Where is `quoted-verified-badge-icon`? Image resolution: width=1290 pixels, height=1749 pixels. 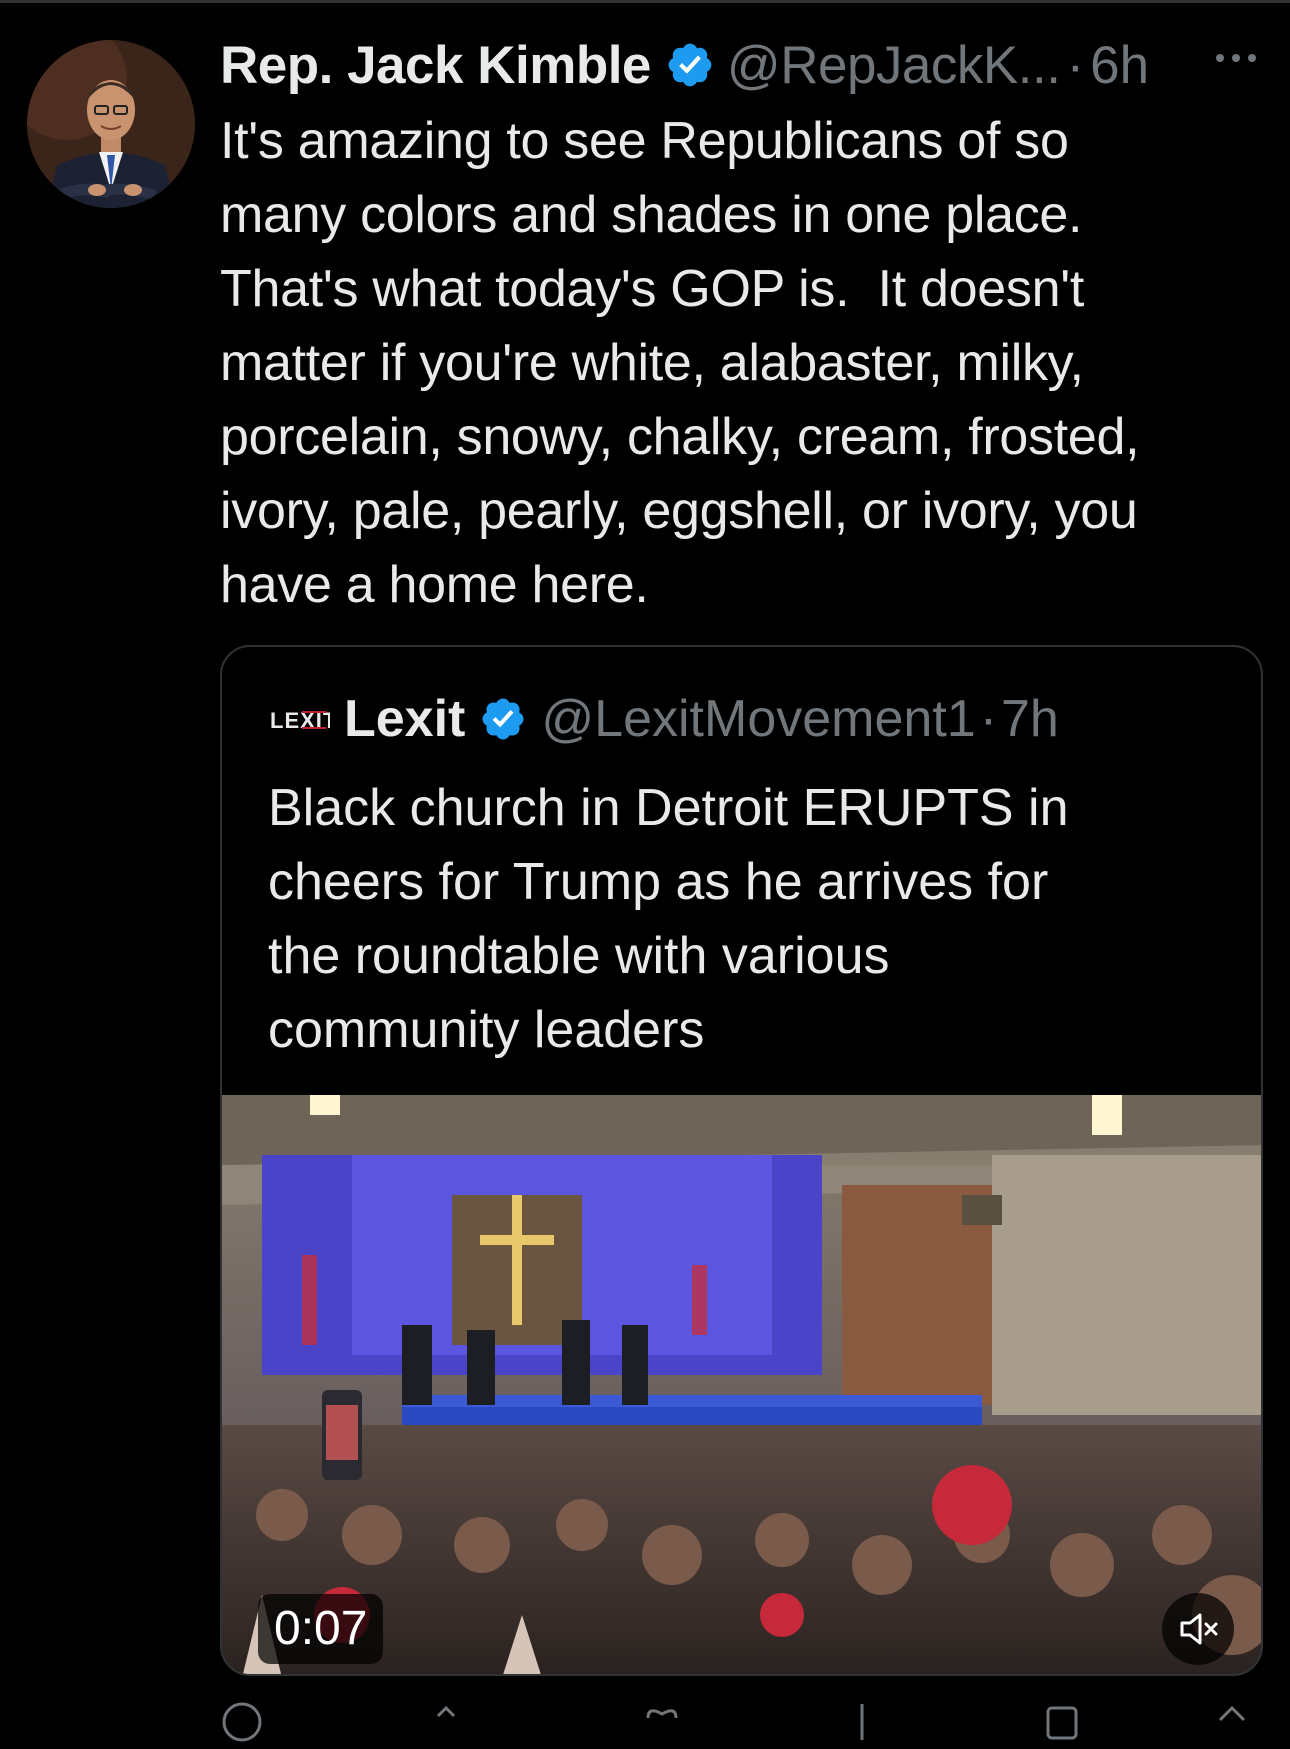 quoted-verified-badge-icon is located at coordinates (503, 719).